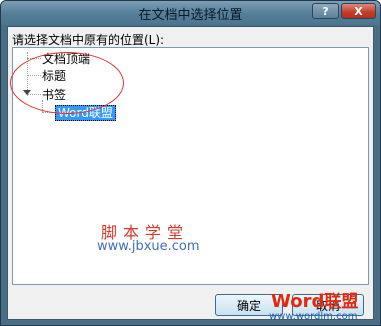 The height and width of the screenshot is (326, 381). I want to click on logo-url: www.wordlm.com, so click(313, 316).